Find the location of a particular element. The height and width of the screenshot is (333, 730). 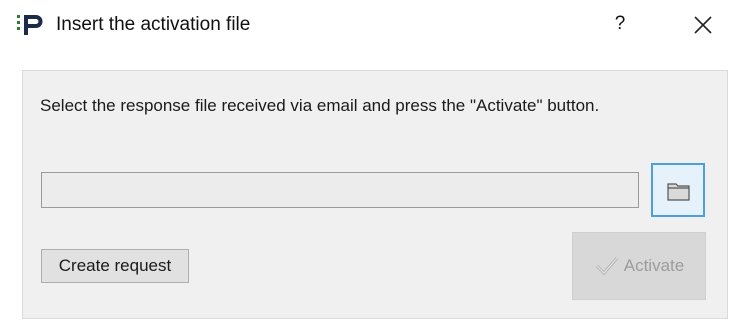

activate-button: Activate is located at coordinates (639, 266).